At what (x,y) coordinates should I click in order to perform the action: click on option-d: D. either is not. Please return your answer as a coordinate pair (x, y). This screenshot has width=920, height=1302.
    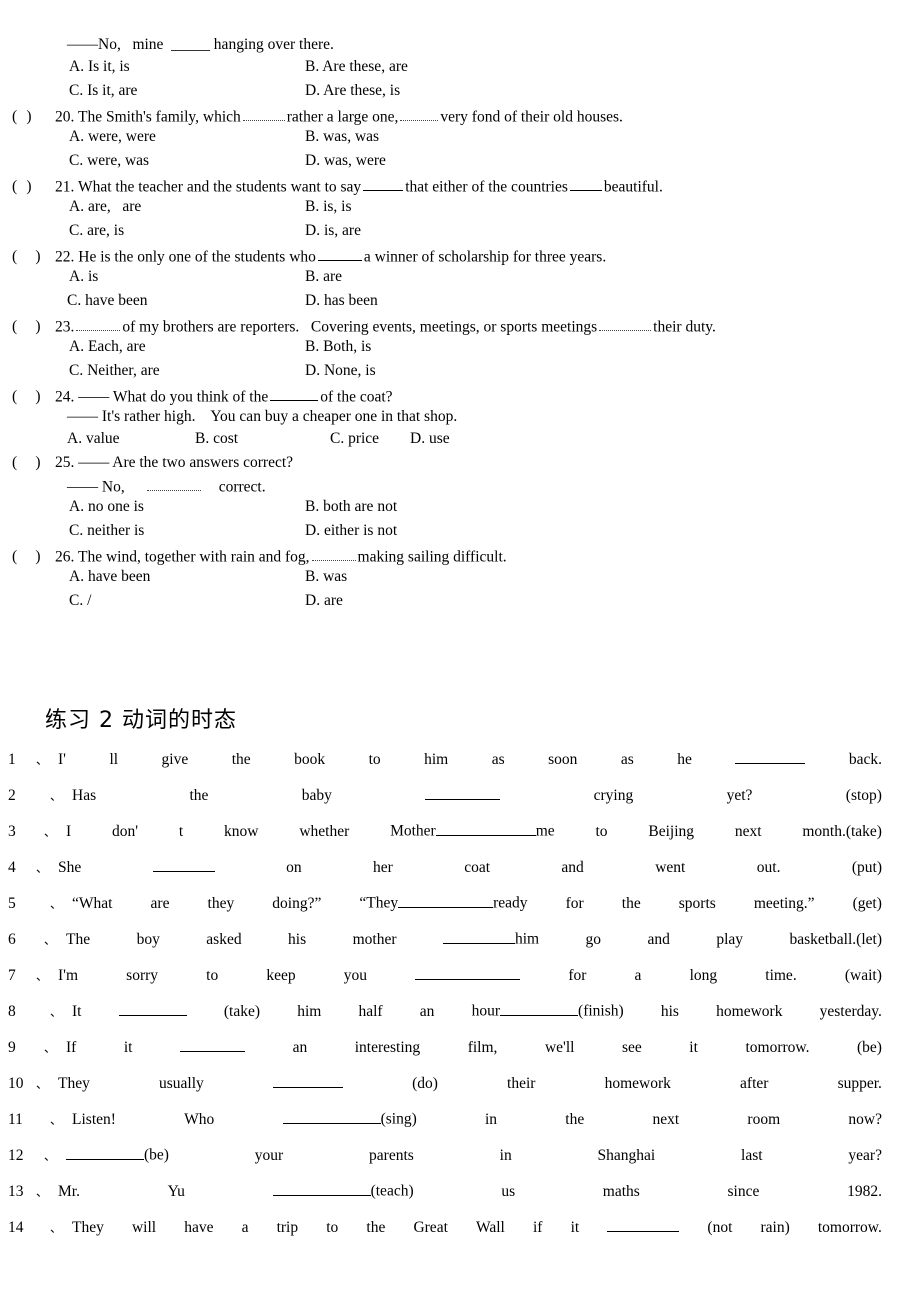
    Looking at the image, I should click on (351, 531).